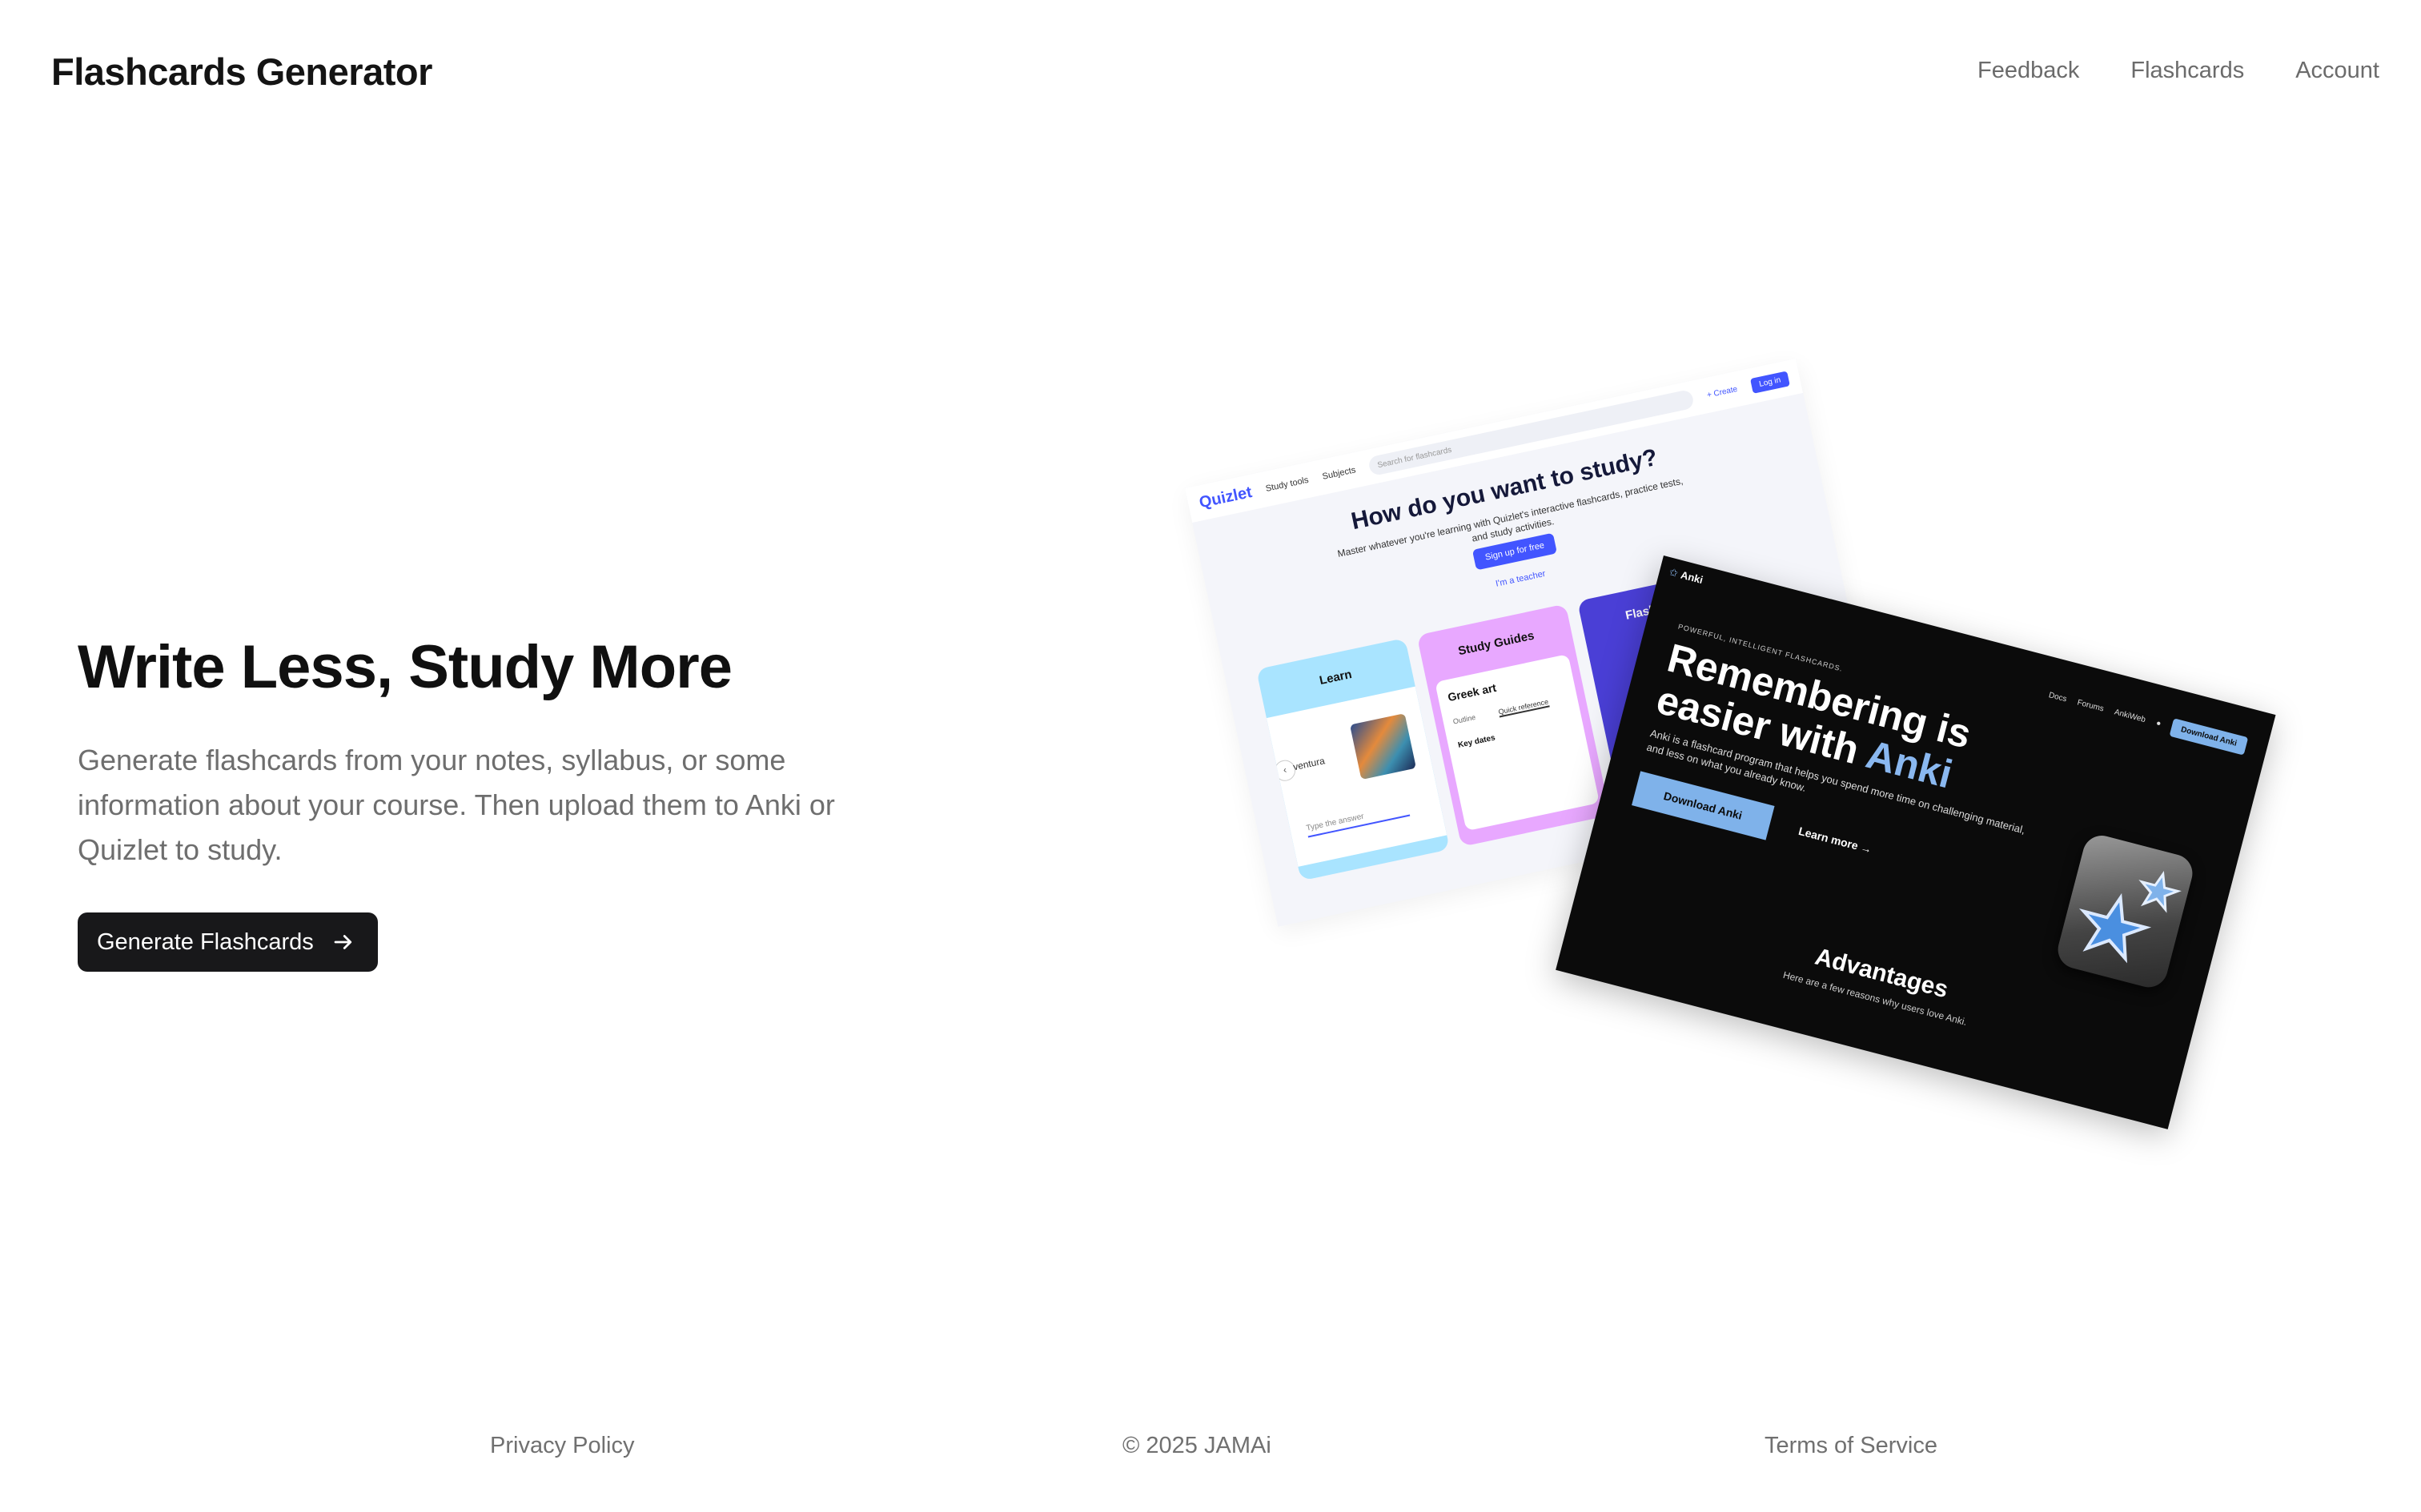 This screenshot has width=2421, height=1512. Describe the element at coordinates (1225, 497) in the screenshot. I see `quizlet-logo: Quizlet` at that location.